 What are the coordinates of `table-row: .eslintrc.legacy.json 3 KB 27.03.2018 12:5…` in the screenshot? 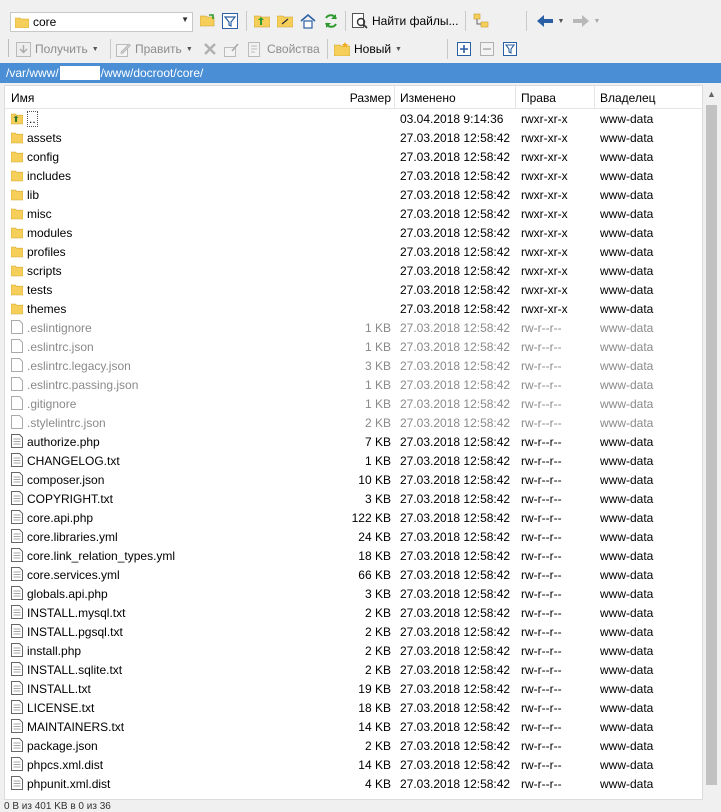 It's located at (353, 365).